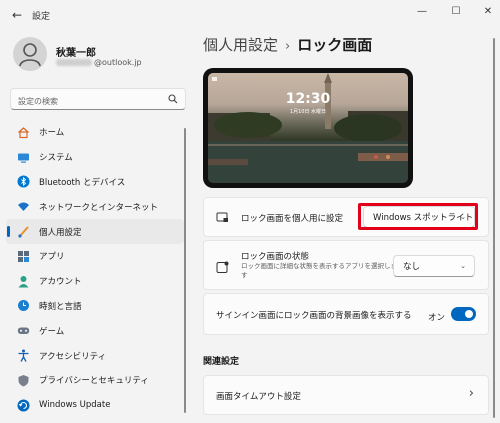  I want to click on sidebar-item-label: Windows Update, so click(75, 405).